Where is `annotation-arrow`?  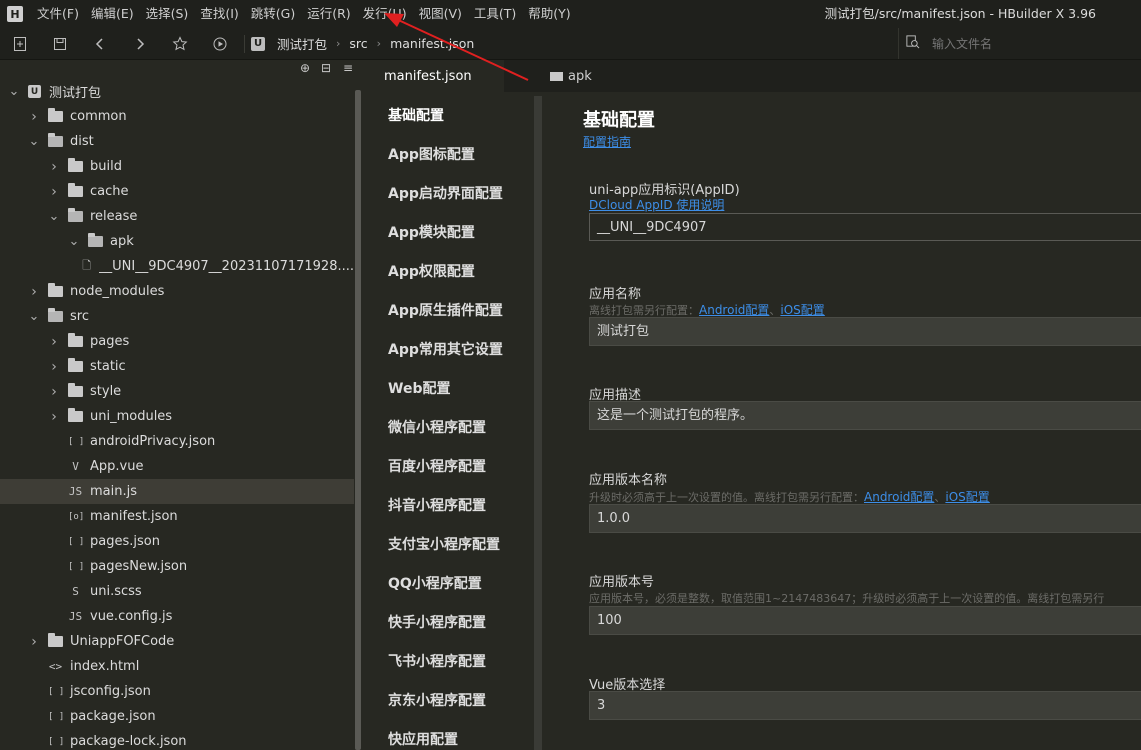
annotation-arrow is located at coordinates (456, 47).